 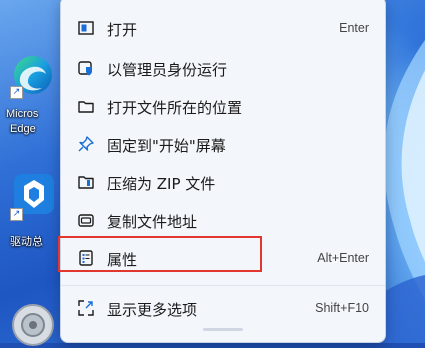 What do you see at coordinates (23, 129) in the screenshot?
I see `desktop-icon-label: Edge` at bounding box center [23, 129].